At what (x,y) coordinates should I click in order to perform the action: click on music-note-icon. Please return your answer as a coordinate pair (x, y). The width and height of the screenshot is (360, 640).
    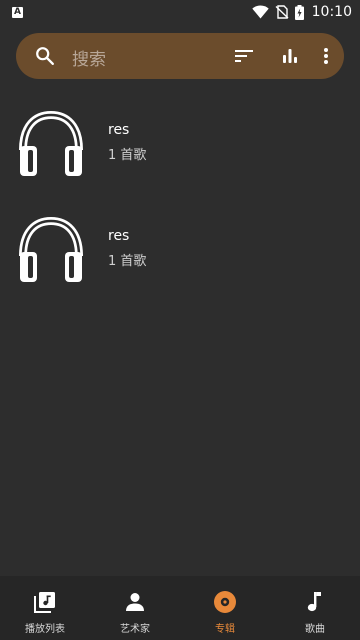
    Looking at the image, I should click on (314, 602).